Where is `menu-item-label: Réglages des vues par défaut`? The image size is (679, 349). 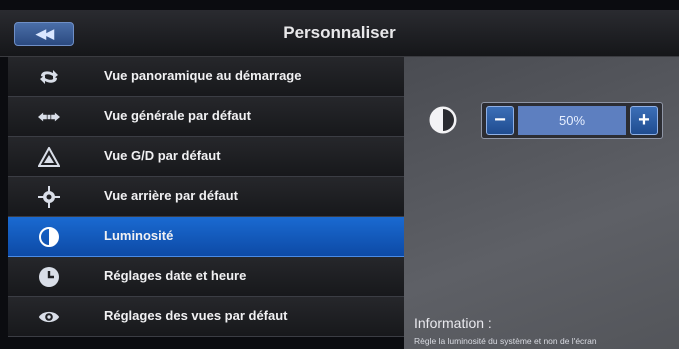 menu-item-label: Réglages des vues par défaut is located at coordinates (196, 315).